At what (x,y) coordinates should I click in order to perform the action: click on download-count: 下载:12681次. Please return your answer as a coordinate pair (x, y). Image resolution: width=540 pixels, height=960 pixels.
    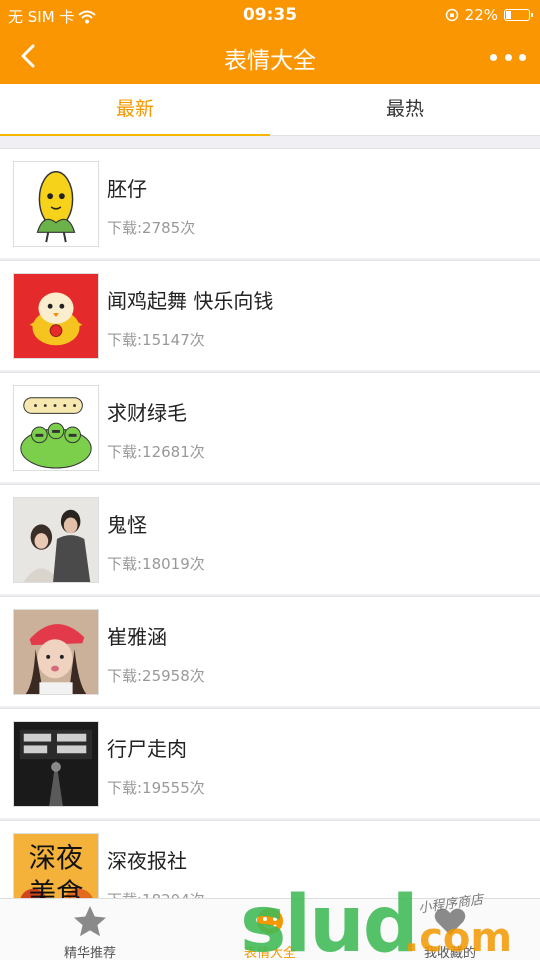
    Looking at the image, I should click on (156, 452).